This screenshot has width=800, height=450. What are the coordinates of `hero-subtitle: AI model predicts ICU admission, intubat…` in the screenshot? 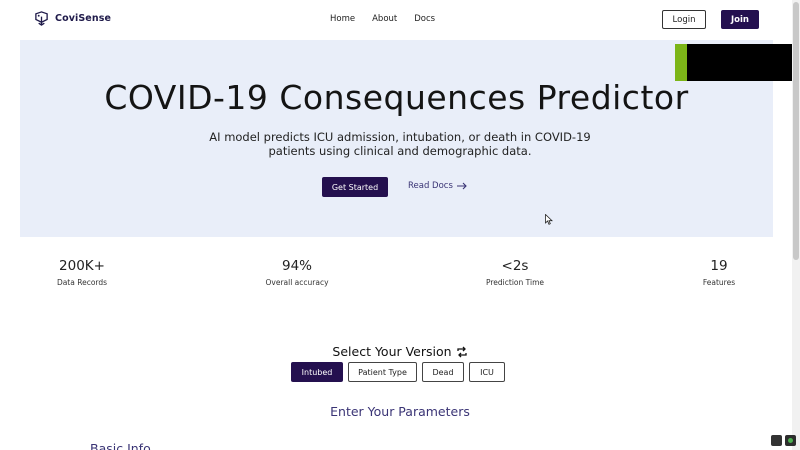 It's located at (400, 144).